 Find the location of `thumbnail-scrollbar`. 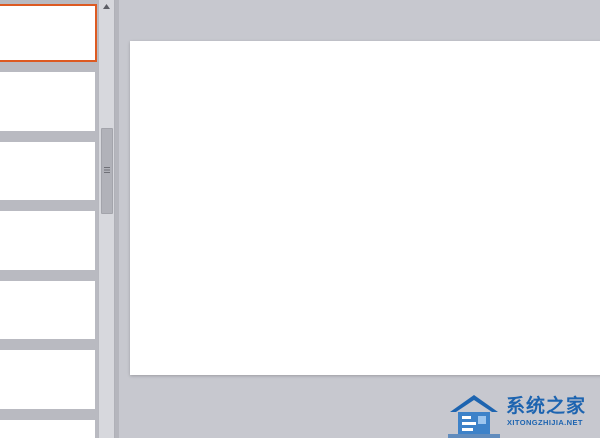

thumbnail-scrollbar is located at coordinates (106, 219).